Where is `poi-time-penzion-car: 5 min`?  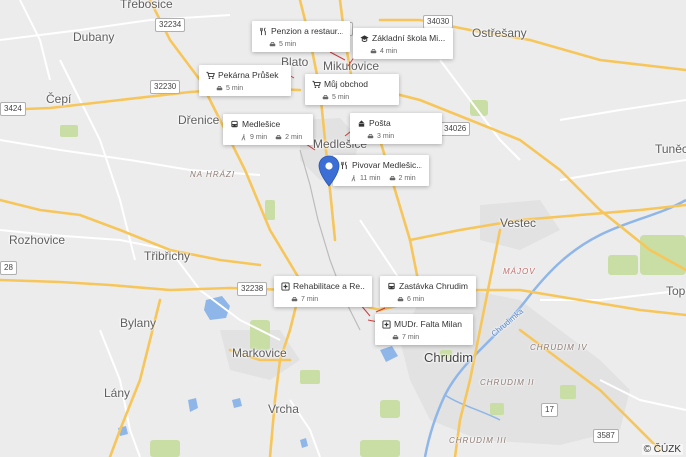
poi-time-penzion-car: 5 min is located at coordinates (288, 44).